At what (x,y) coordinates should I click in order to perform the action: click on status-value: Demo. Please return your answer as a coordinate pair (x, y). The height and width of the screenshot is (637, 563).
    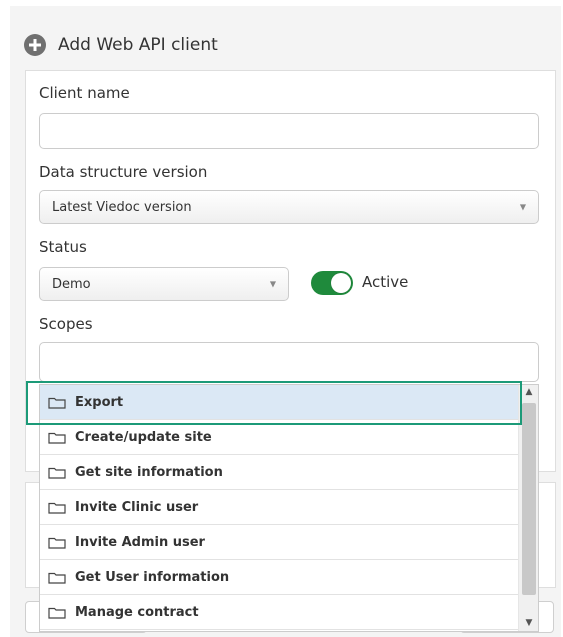
    Looking at the image, I should click on (71, 284).